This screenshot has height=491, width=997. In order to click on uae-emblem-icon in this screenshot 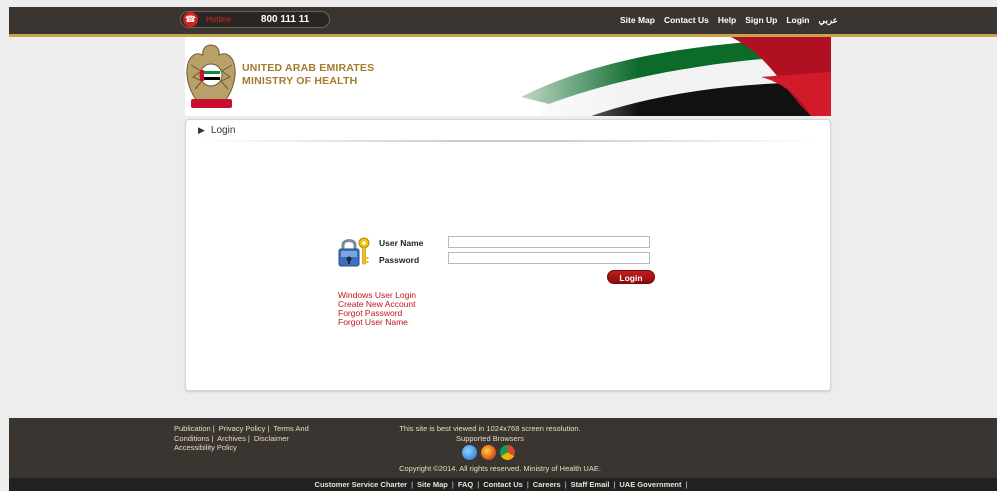, I will do `click(211, 76)`.